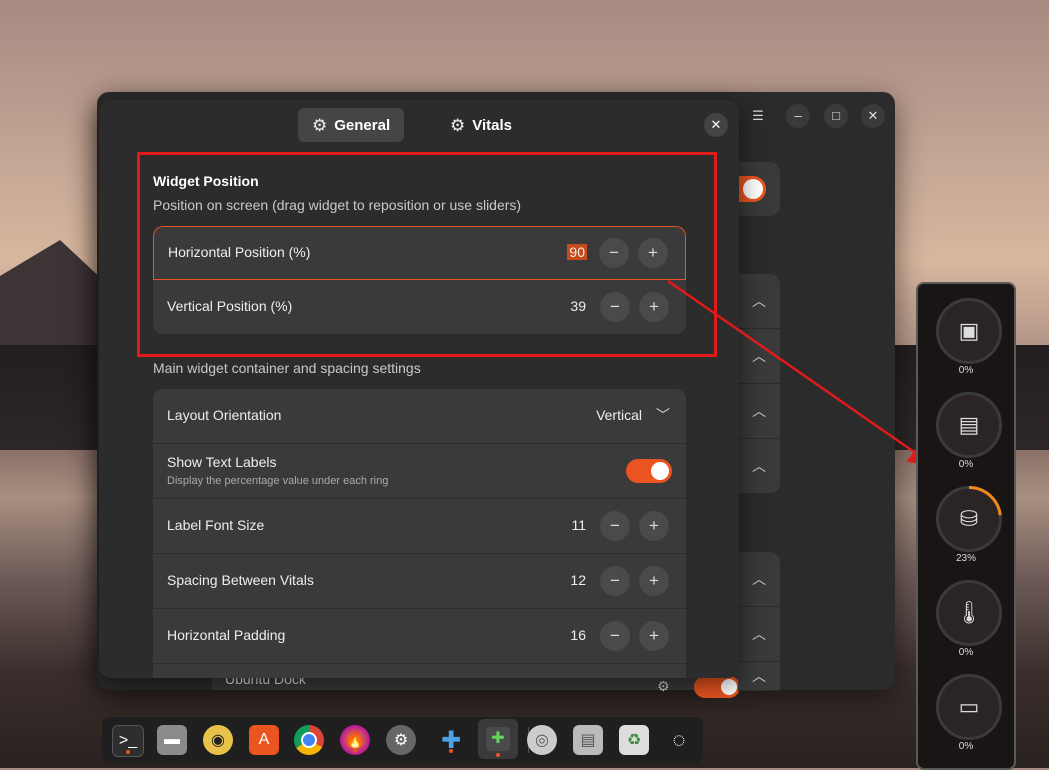 The width and height of the screenshot is (1049, 770). Describe the element at coordinates (965, 558) in the screenshot. I see `storage-value: 23%` at that location.